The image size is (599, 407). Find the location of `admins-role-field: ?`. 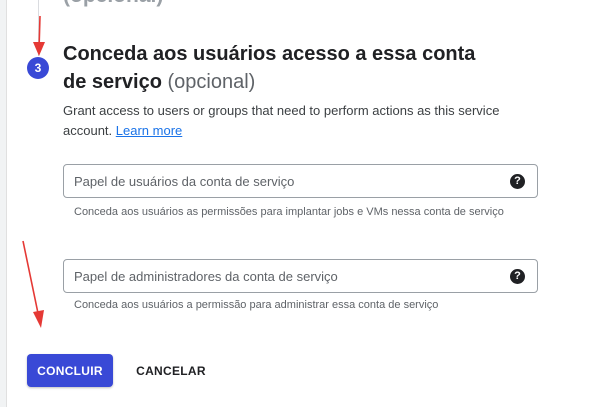

admins-role-field: ? is located at coordinates (300, 276).